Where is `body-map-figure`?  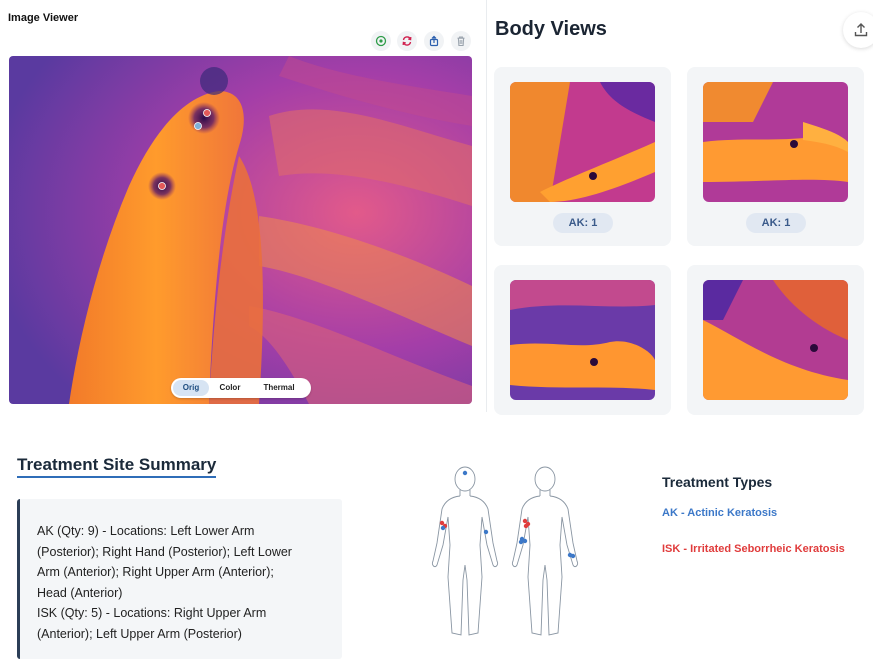 body-map-figure is located at coordinates (507, 552).